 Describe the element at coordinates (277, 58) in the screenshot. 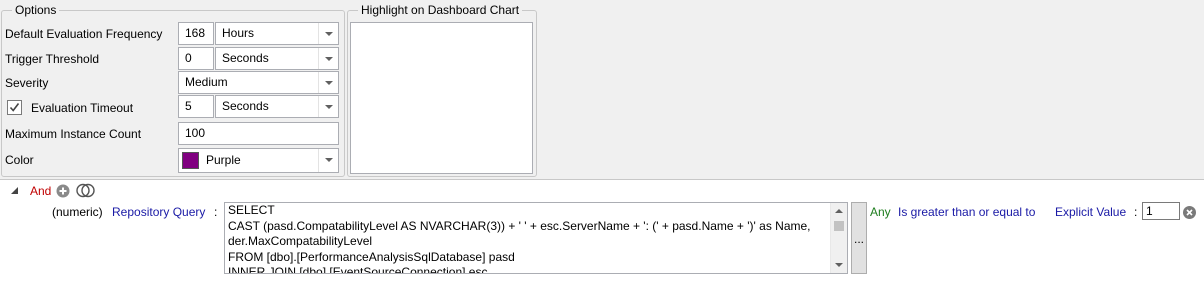

I see `trigger-threshold-unit-select: Seconds` at that location.